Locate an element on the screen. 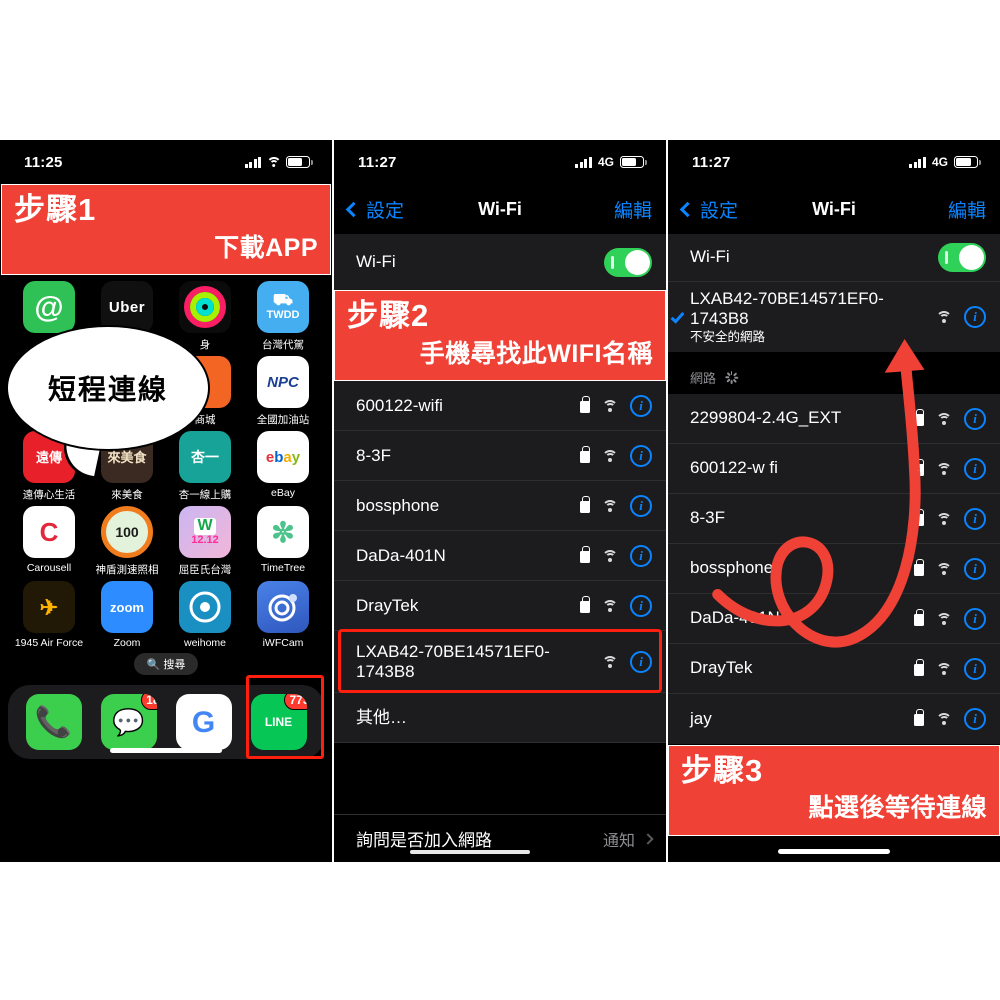 The width and height of the screenshot is (1000, 1000). app-tile: 身 is located at coordinates (205, 316).